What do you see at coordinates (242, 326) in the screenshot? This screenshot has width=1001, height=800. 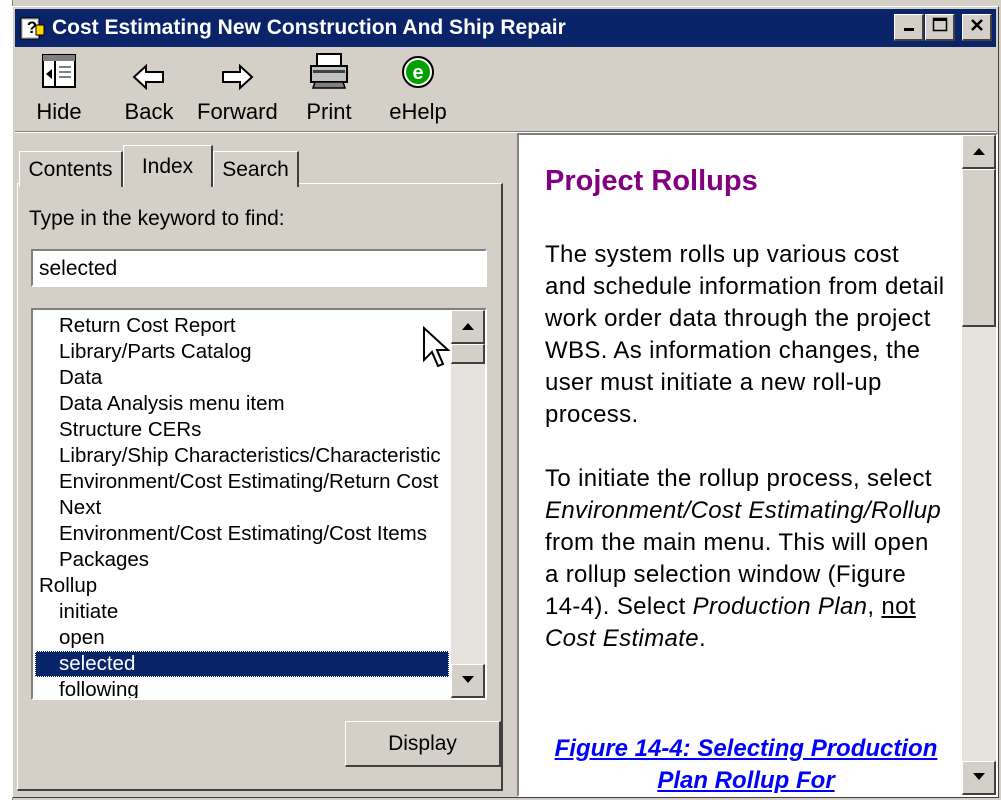 I see `index-list-item: Return Cost Report` at bounding box center [242, 326].